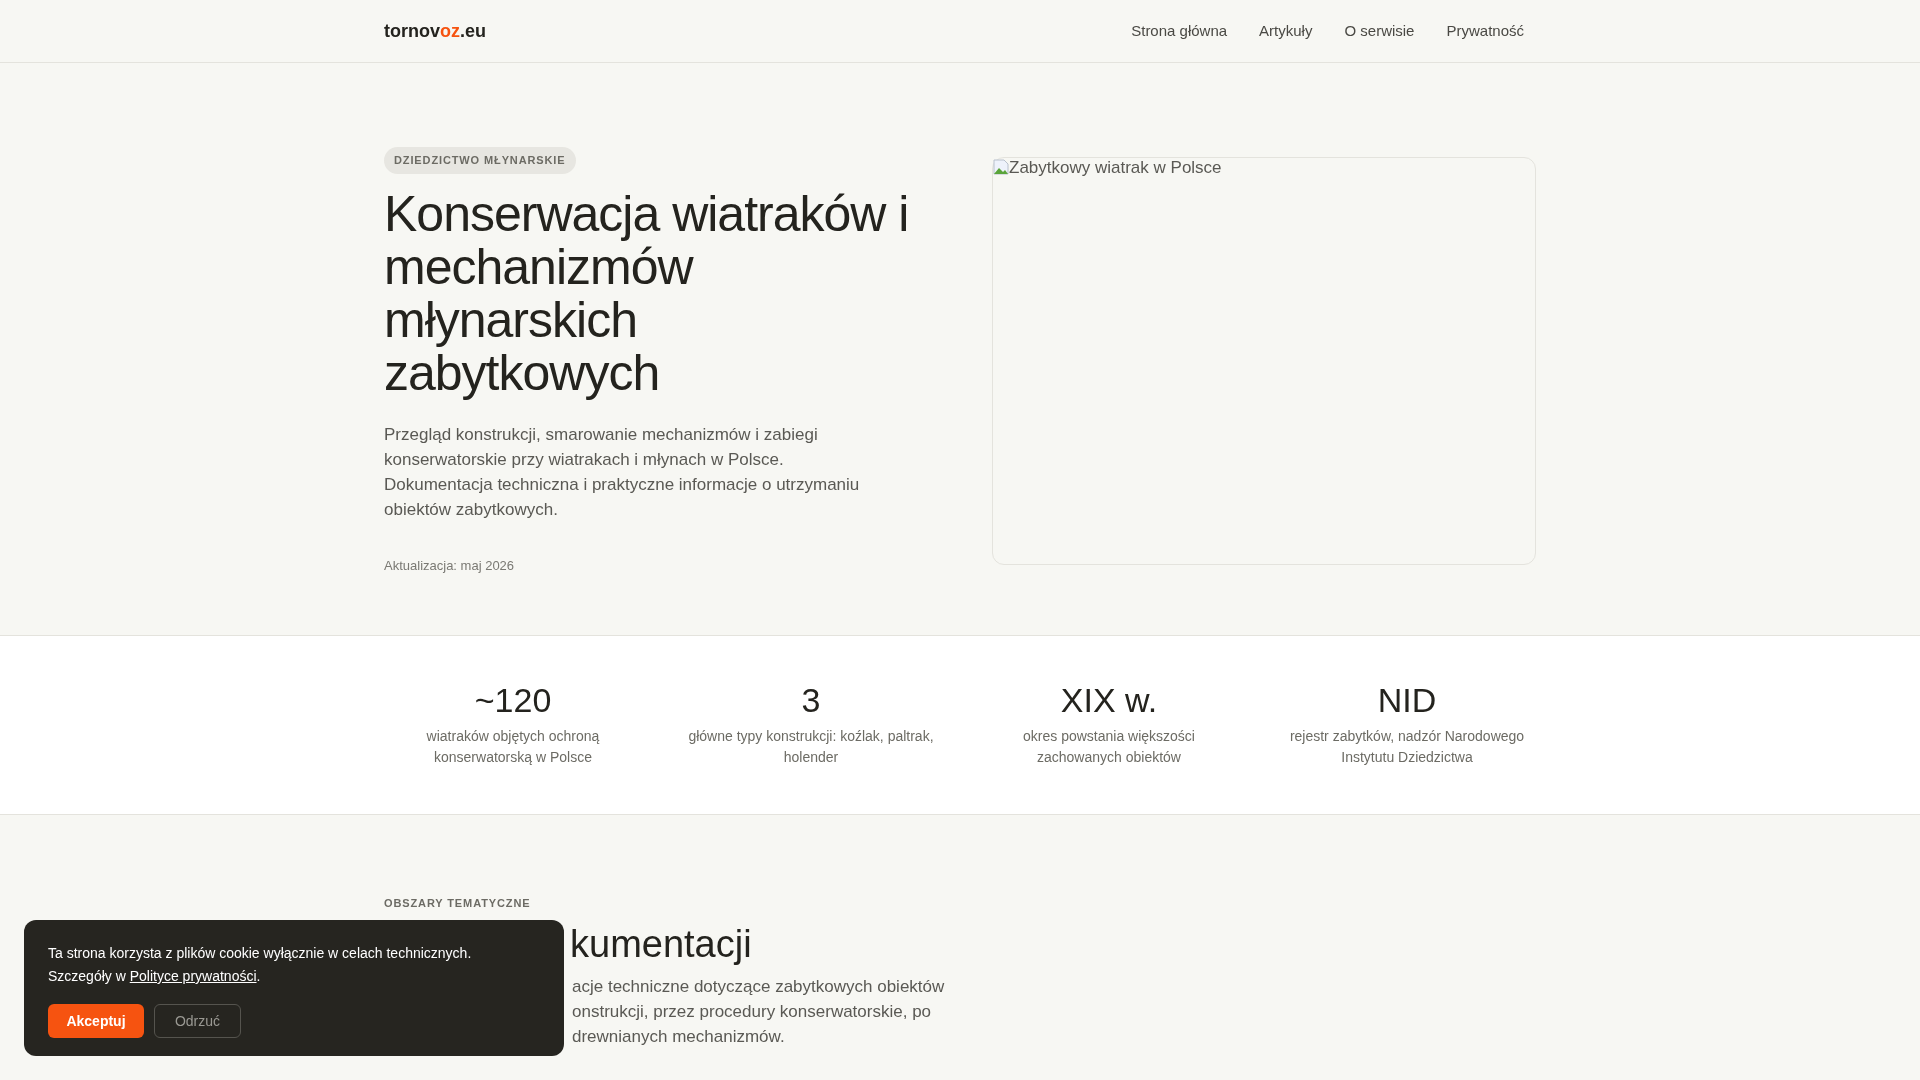  I want to click on paragraph-line: drewnianych mechanizmów., so click(679, 1036).